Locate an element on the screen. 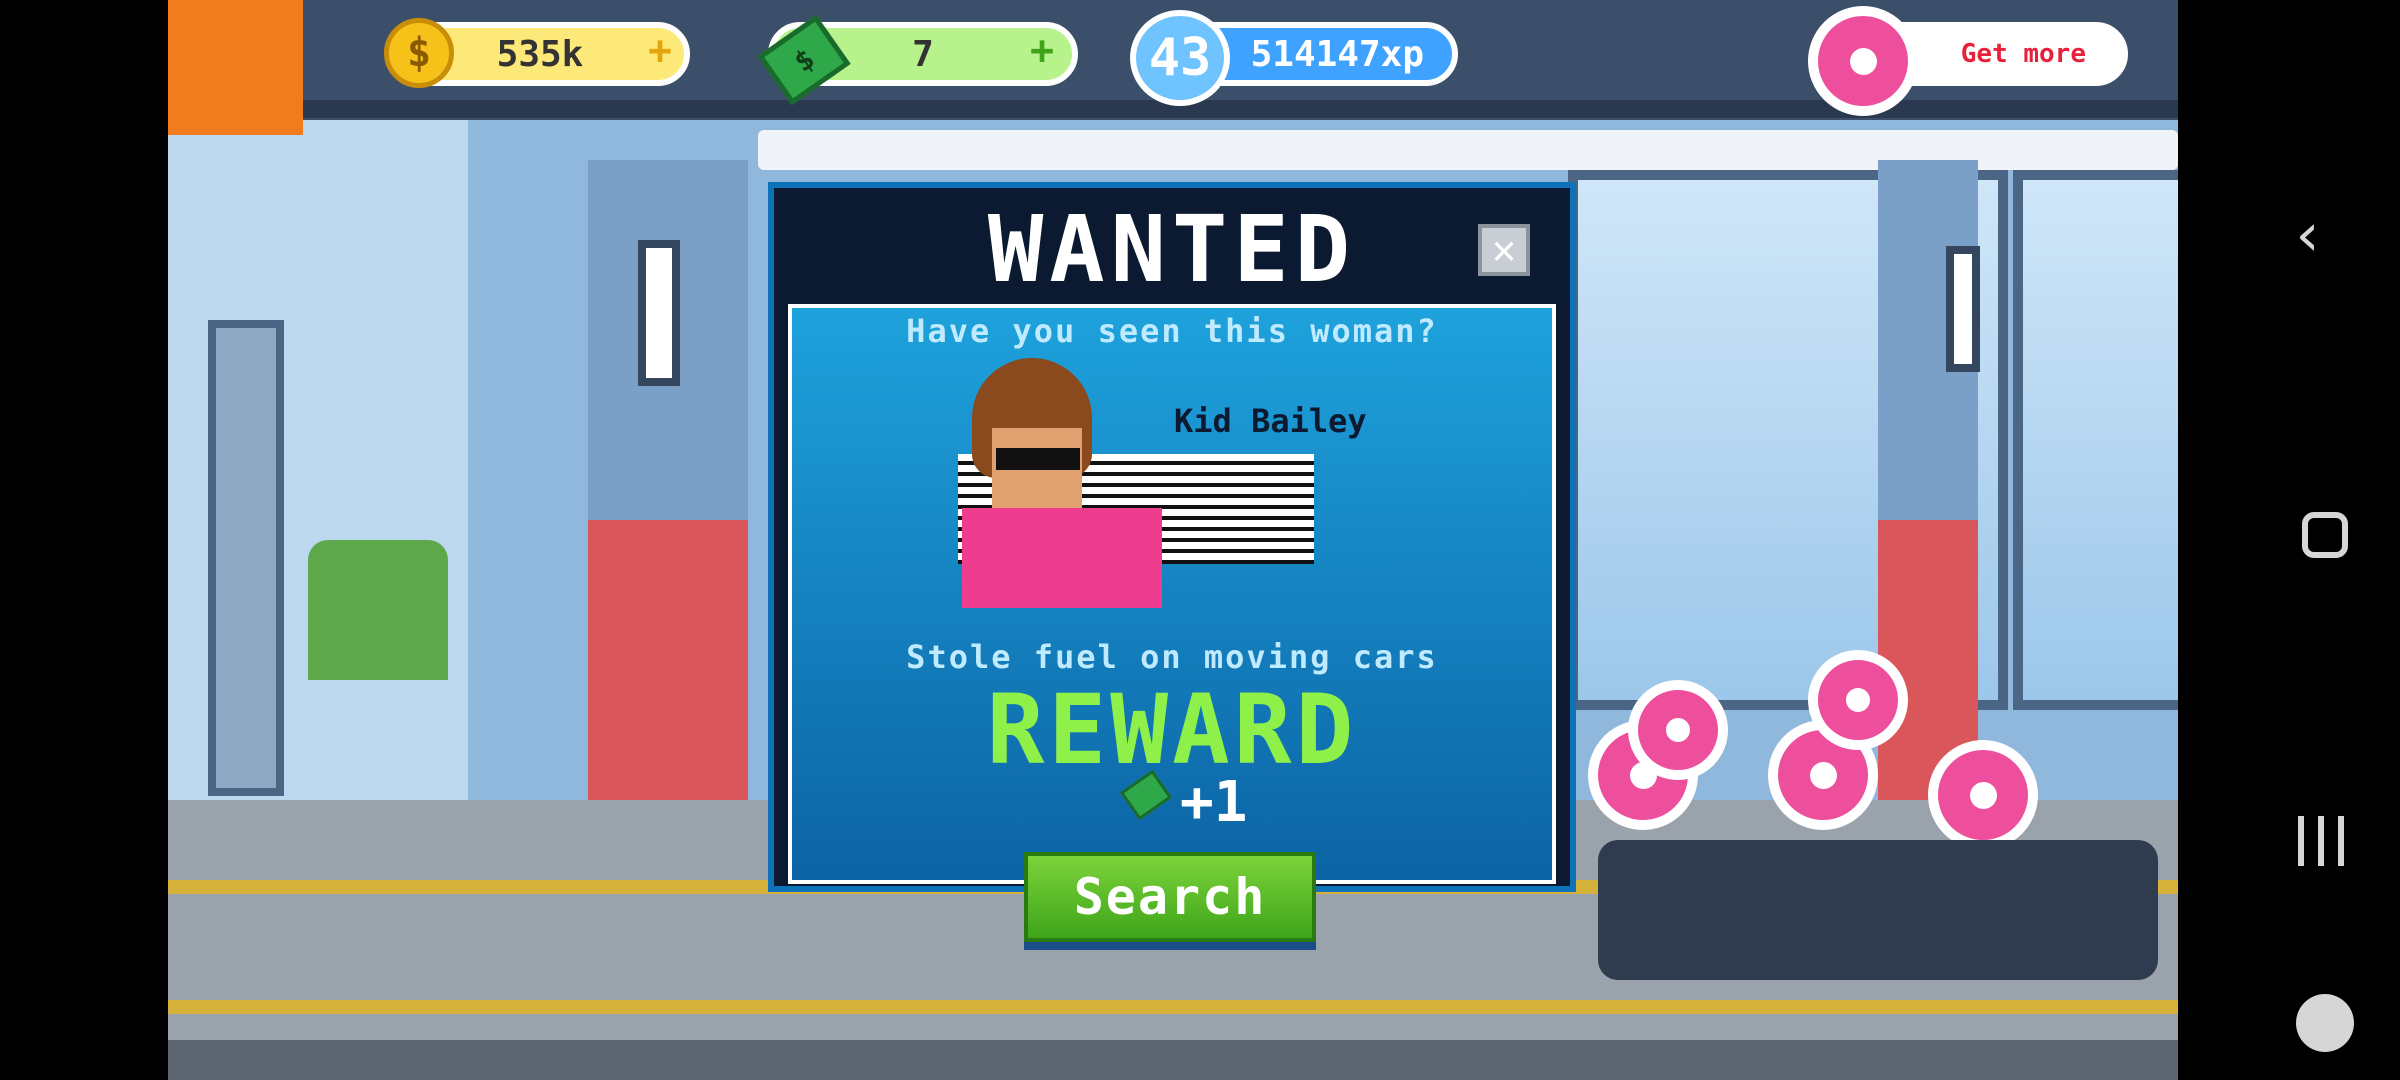  level-badge-icon: 43 is located at coordinates (1180, 58).